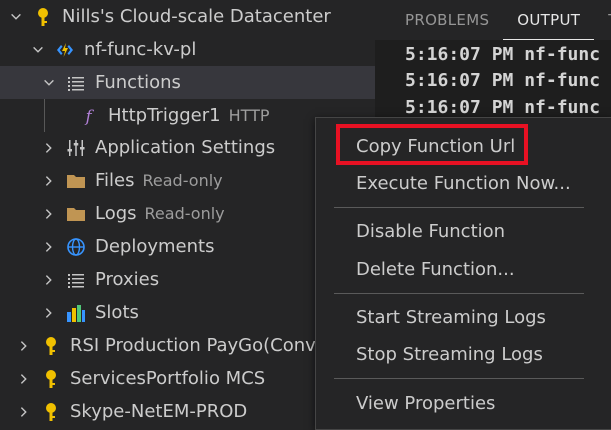 Image resolution: width=611 pixels, height=430 pixels. I want to click on highlight-annotation, so click(432, 144).